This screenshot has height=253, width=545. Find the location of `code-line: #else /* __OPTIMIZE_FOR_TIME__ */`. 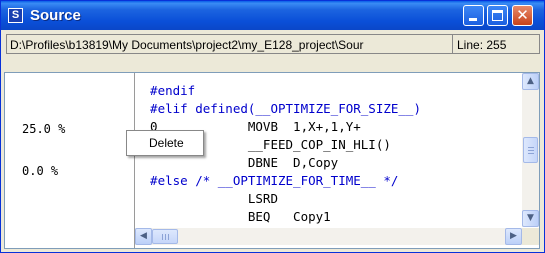

code-line: #else /* __OPTIMIZE_FOR_TIME__ */ is located at coordinates (267, 180).